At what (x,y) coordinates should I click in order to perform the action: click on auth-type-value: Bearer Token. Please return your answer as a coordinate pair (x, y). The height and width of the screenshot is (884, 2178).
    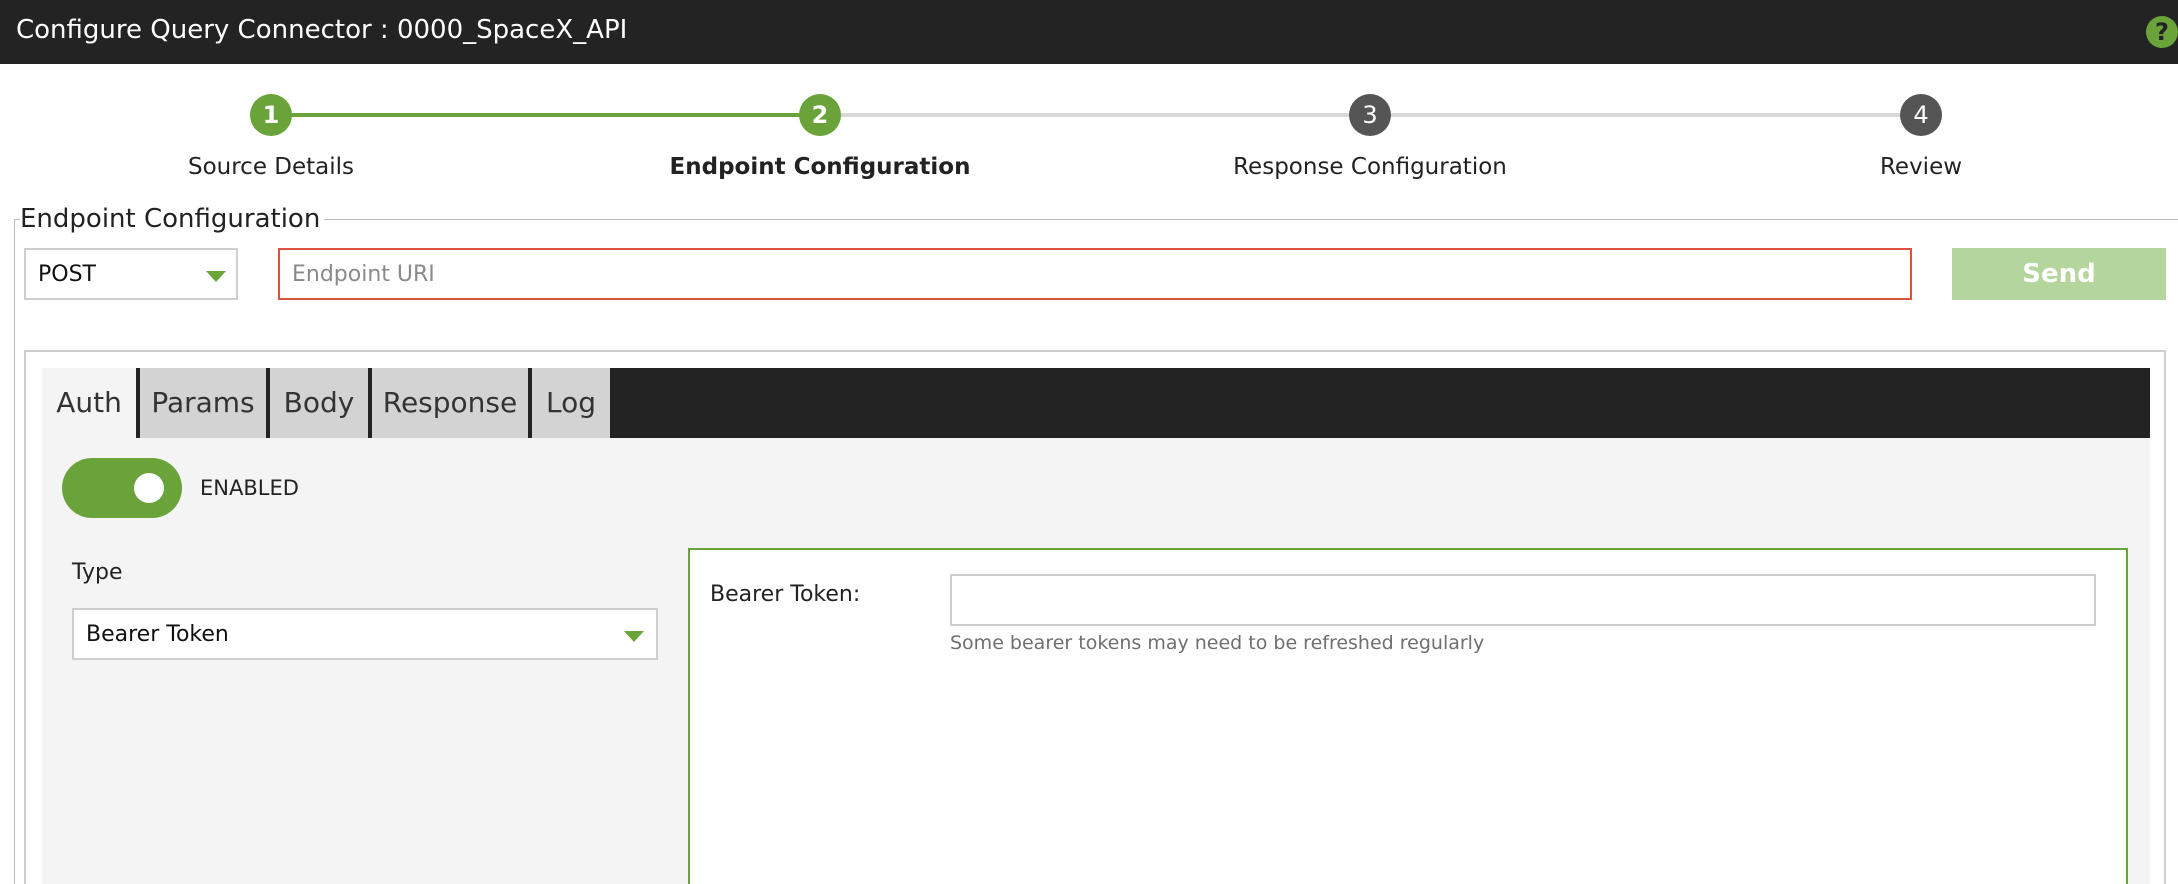
    Looking at the image, I should click on (157, 634).